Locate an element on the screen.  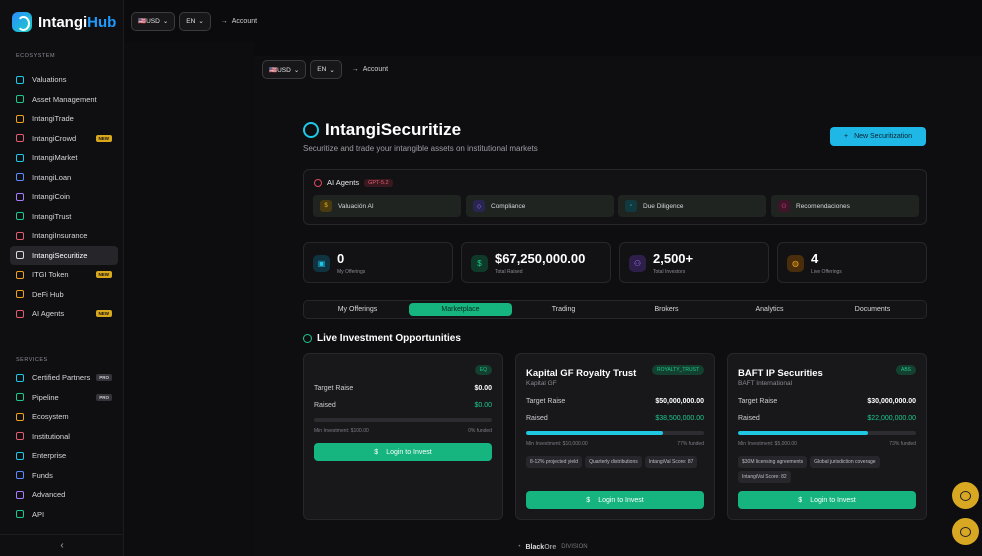
dollar-icon: $ is located at coordinates (800, 500).